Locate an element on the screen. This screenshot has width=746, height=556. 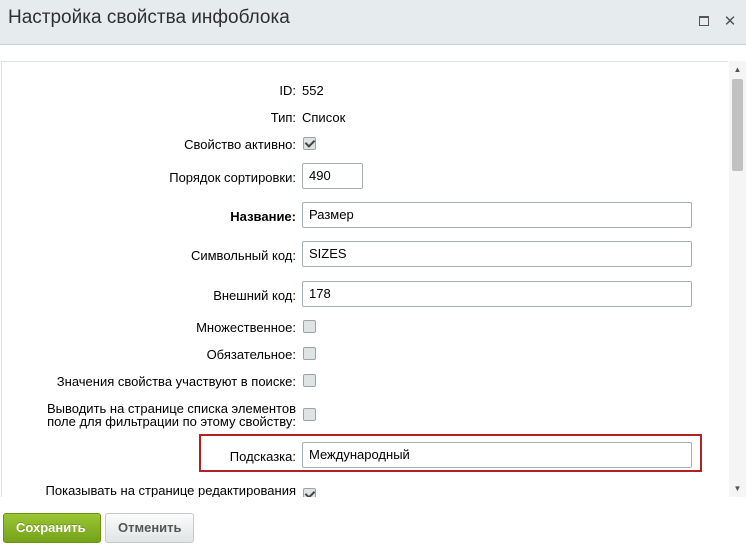
maximize-icon is located at coordinates (704, 21).